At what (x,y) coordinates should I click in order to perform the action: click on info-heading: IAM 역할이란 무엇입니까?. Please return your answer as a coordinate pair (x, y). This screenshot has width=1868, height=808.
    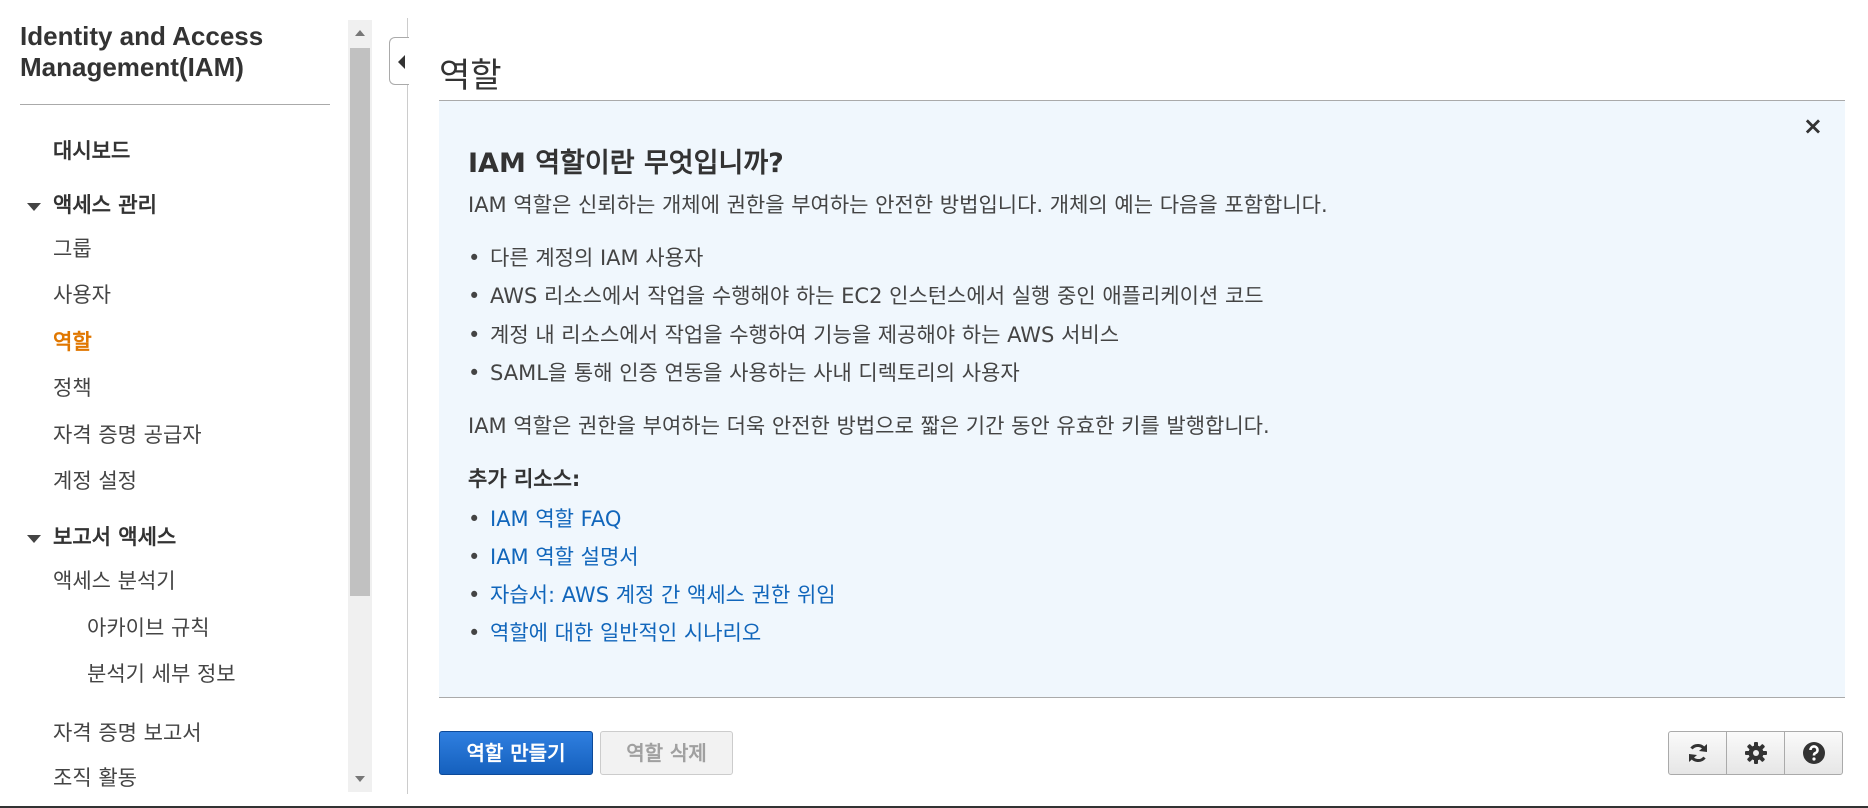
    Looking at the image, I should click on (626, 163).